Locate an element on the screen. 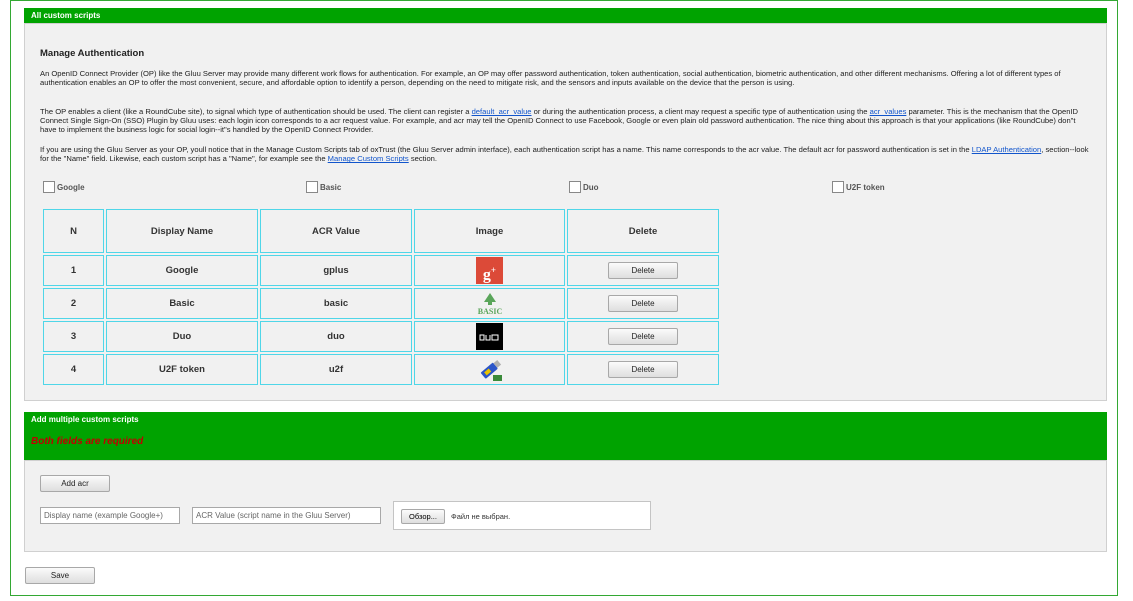 Image resolution: width=1133 pixels, height=601 pixels. validation-warning: Both fields are required is located at coordinates (87, 441).